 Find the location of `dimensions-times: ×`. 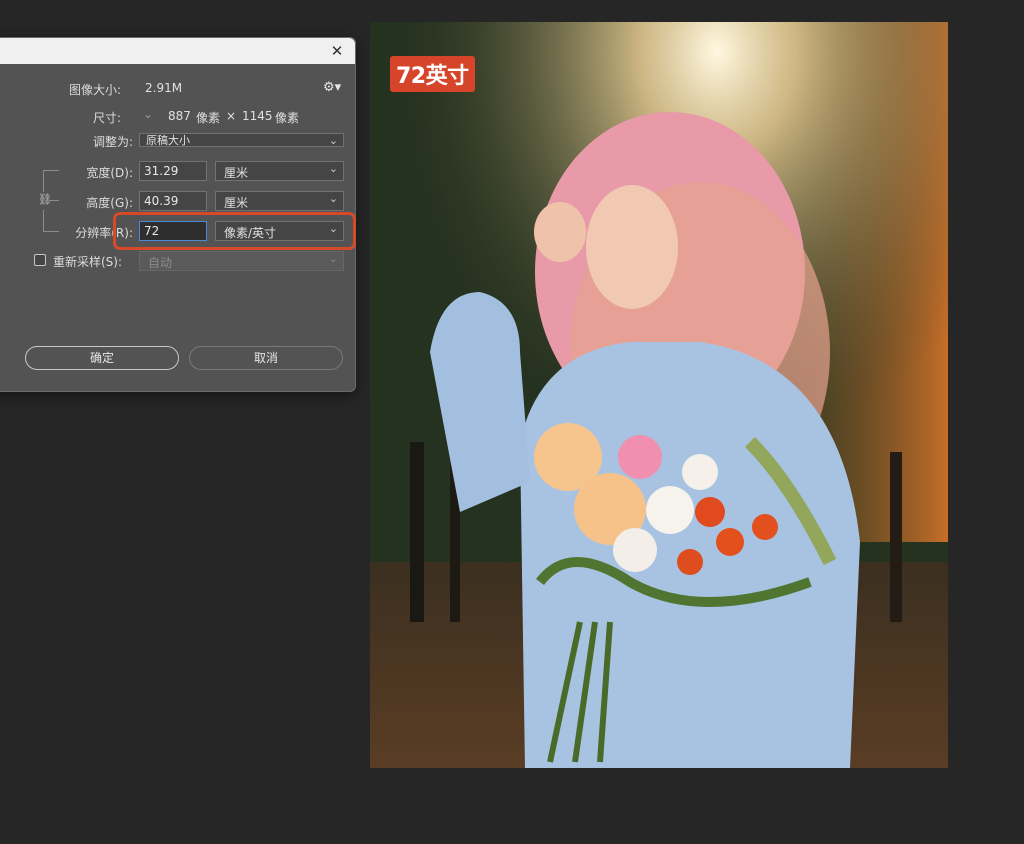

dimensions-times: × is located at coordinates (231, 116).